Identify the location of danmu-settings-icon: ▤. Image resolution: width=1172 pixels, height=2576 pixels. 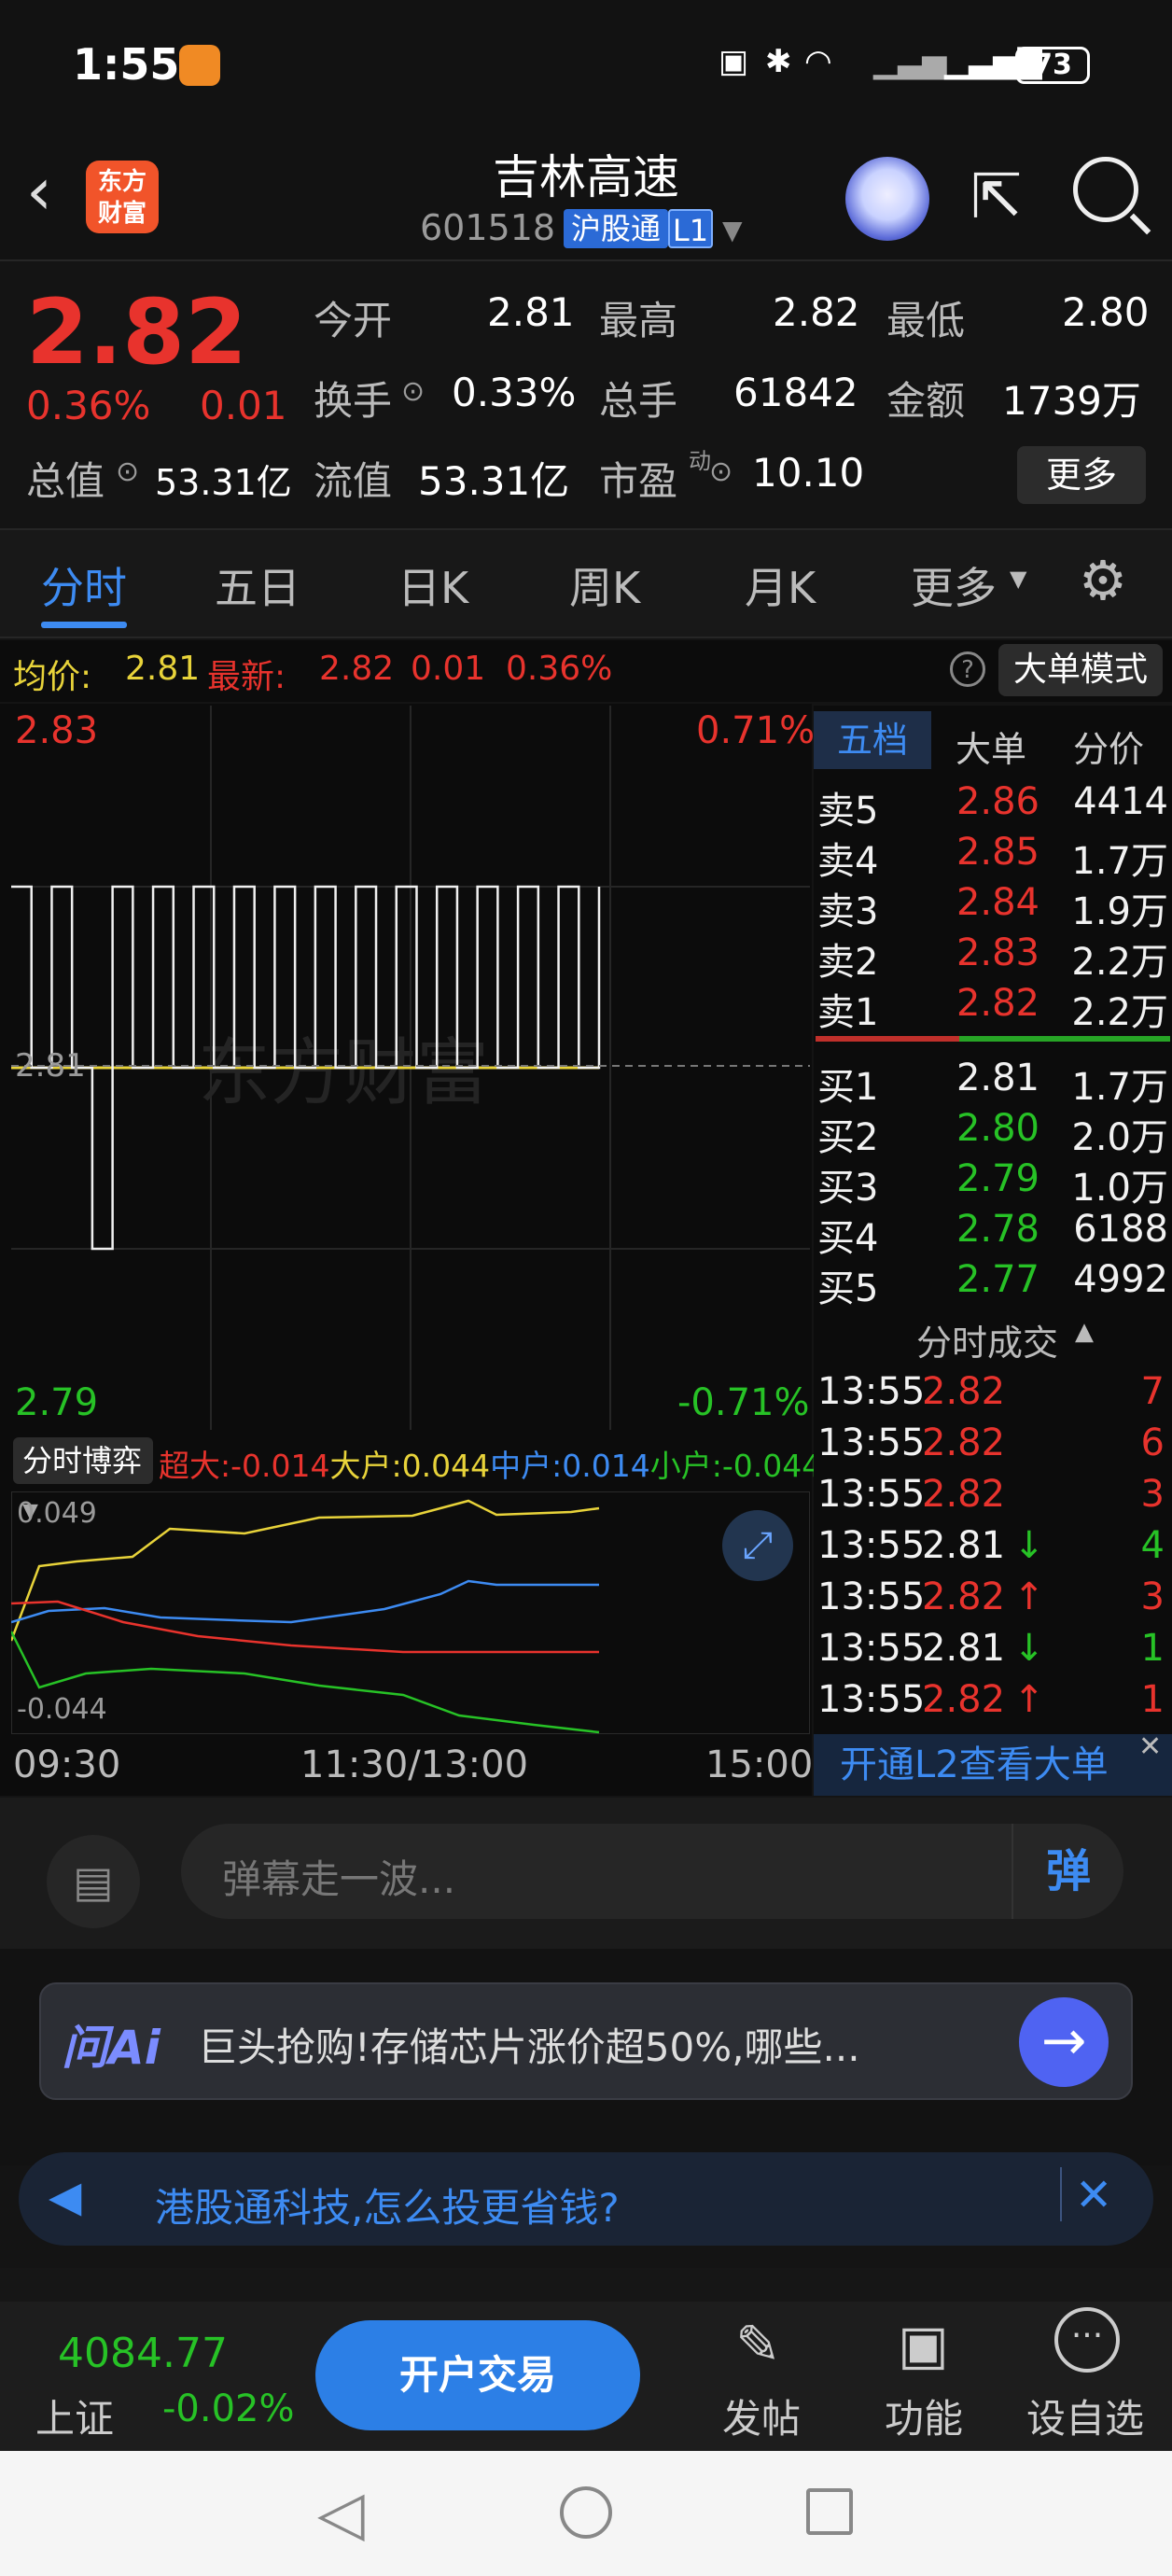
(93, 1881).